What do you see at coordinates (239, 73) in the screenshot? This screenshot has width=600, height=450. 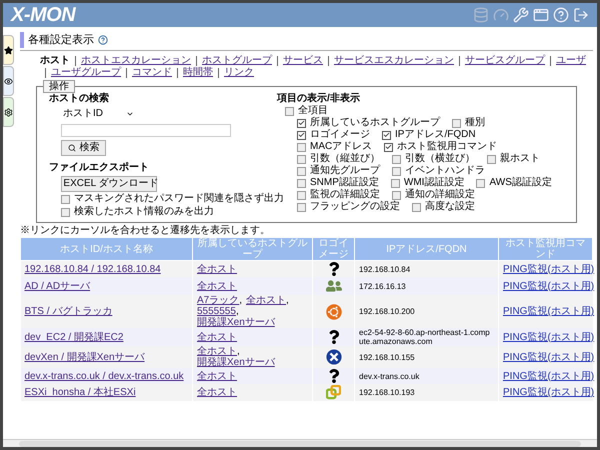 I see `nav-link: リンク` at bounding box center [239, 73].